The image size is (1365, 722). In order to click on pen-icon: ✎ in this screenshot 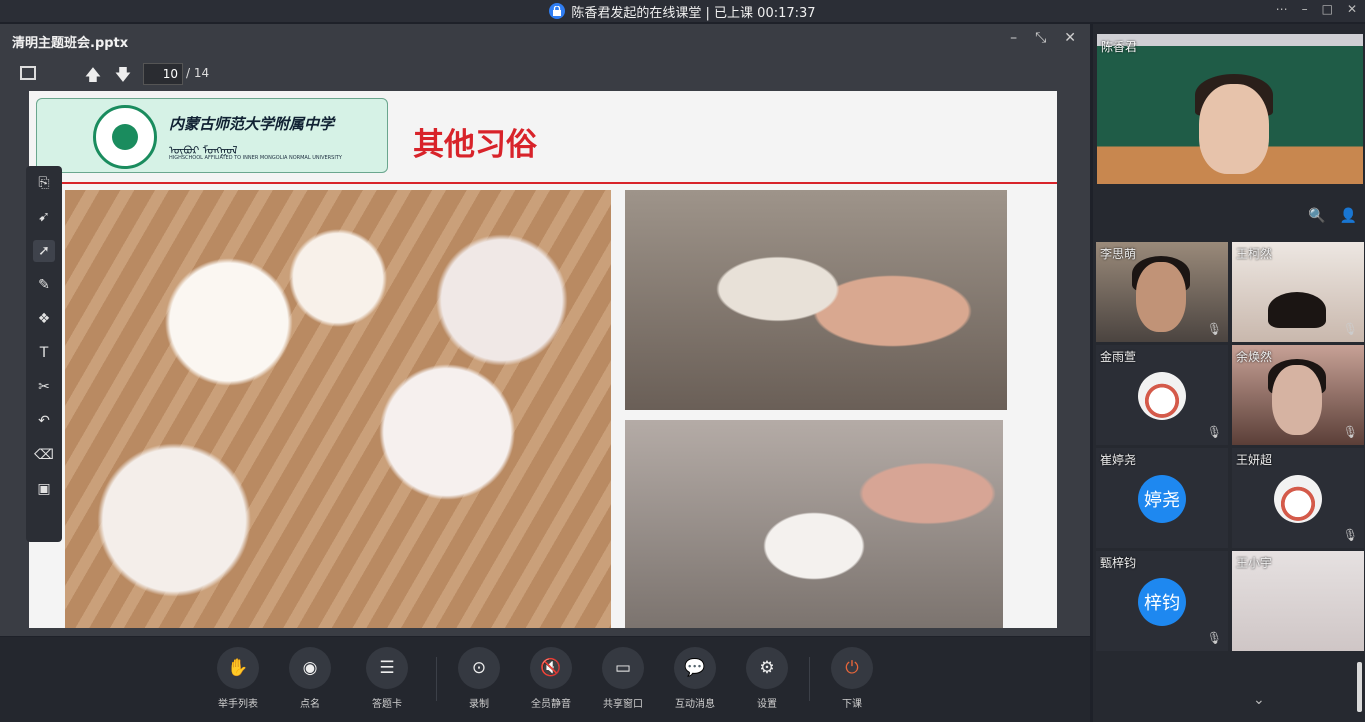, I will do `click(44, 285)`.